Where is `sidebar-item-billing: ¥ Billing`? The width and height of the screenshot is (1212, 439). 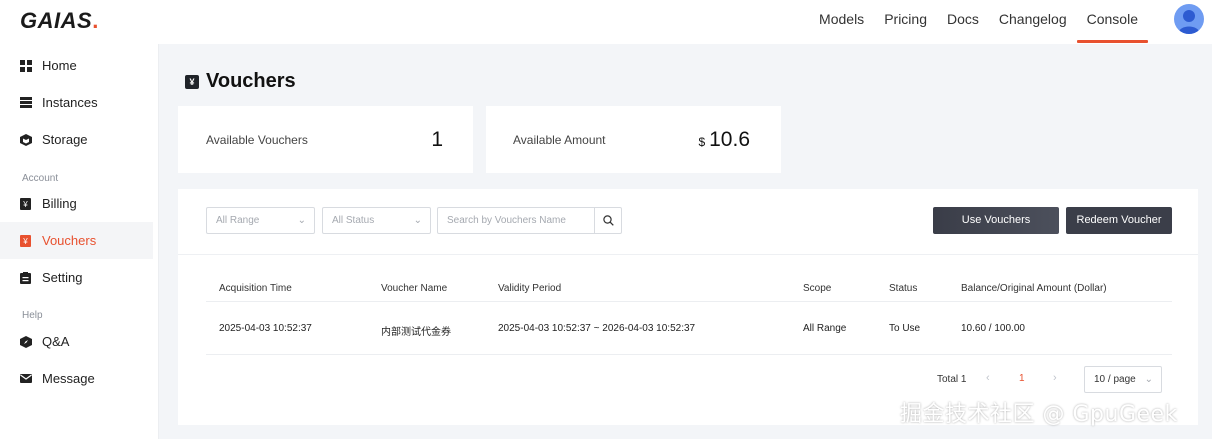
sidebar-item-billing: ¥ Billing is located at coordinates (76, 203).